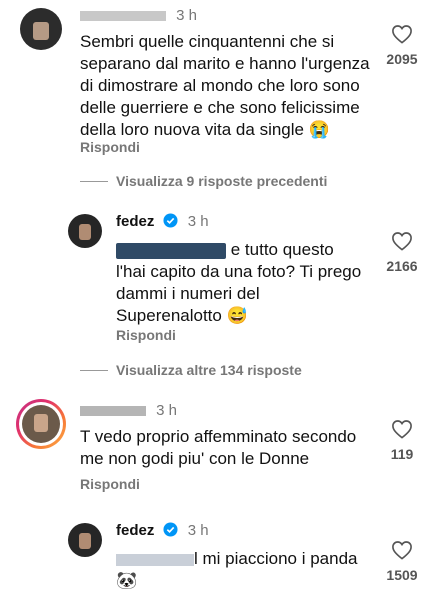 The height and width of the screenshot is (600, 436). I want to click on panda-emoji: 🐼, so click(127, 580).